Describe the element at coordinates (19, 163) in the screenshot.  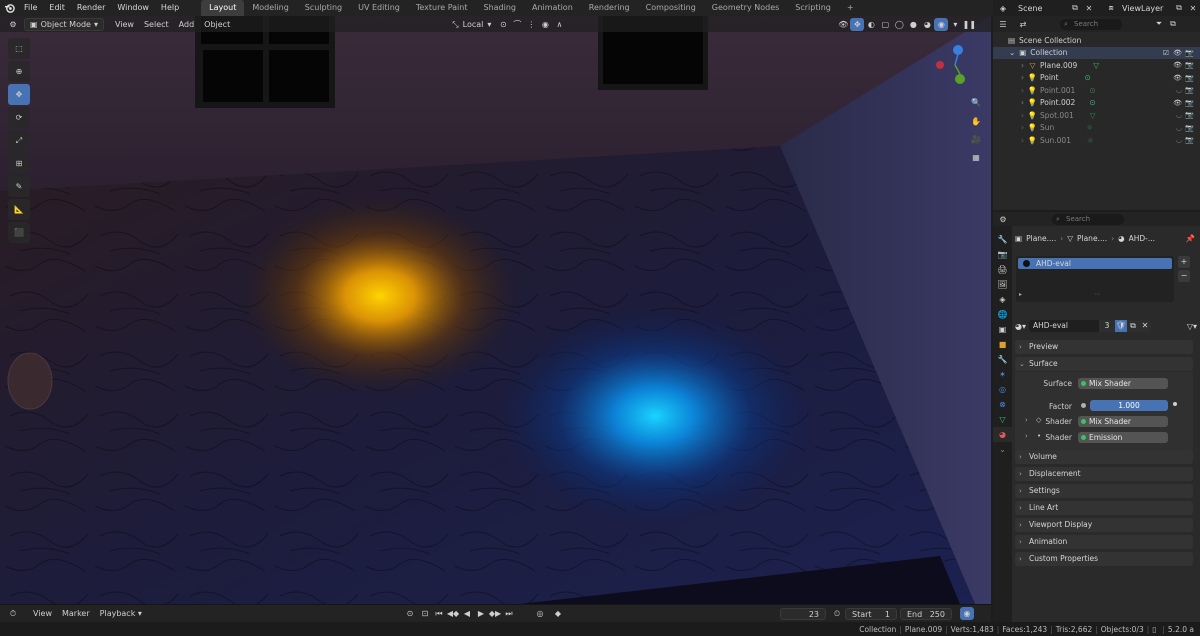
I see `transform-tool-icon: ⊞` at that location.